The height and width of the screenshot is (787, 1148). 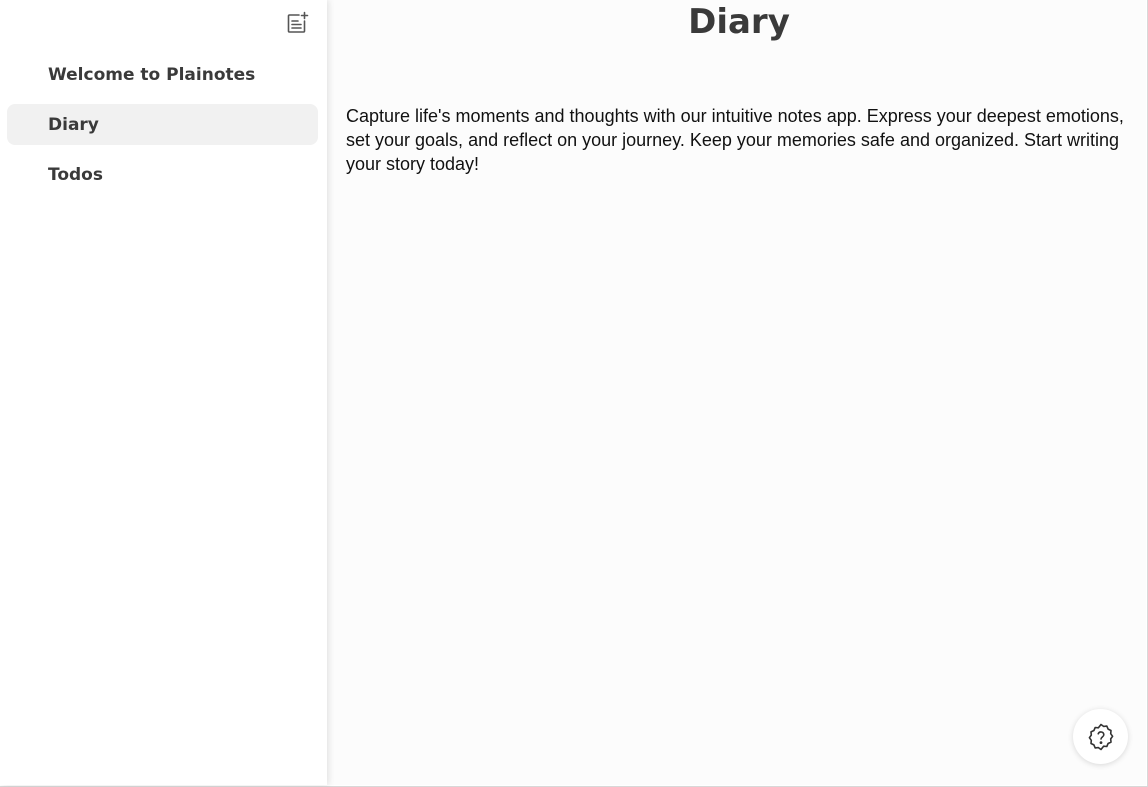 I want to click on new-note-button, so click(x=297, y=23).